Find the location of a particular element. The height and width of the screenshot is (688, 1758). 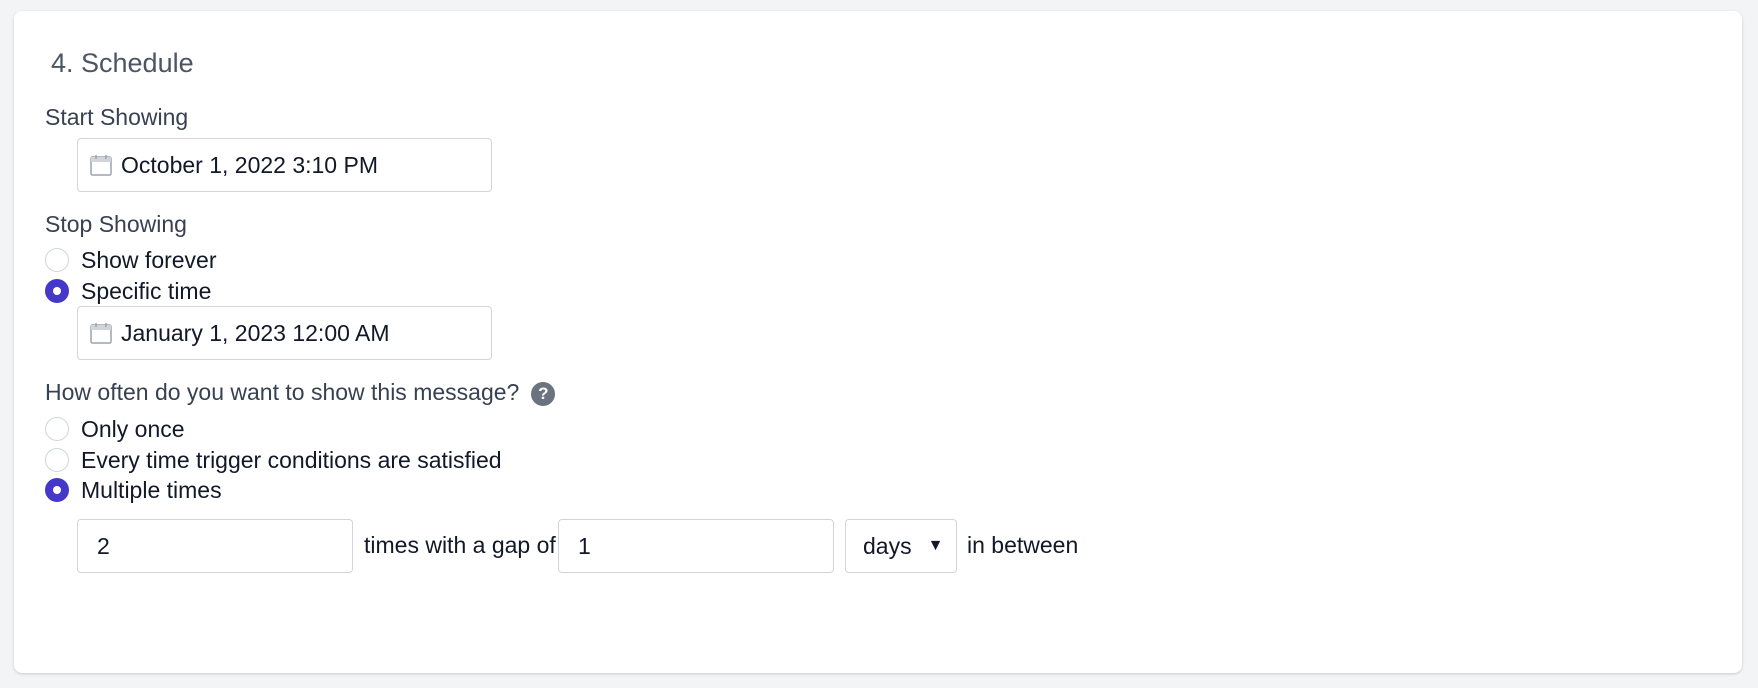

in-between-text: in between is located at coordinates (1023, 545).